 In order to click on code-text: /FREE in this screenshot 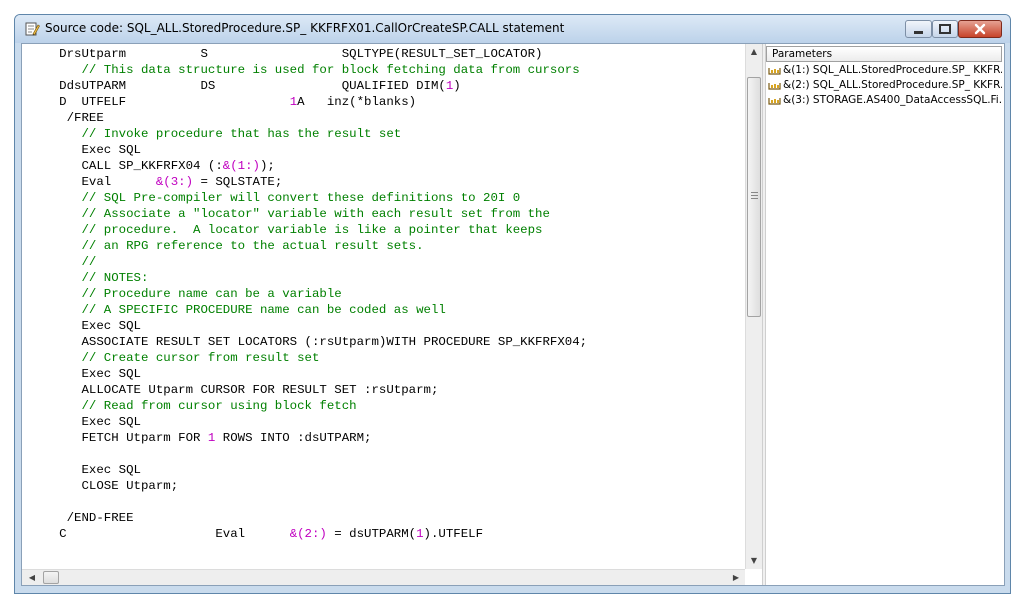, I will do `click(63, 118)`.